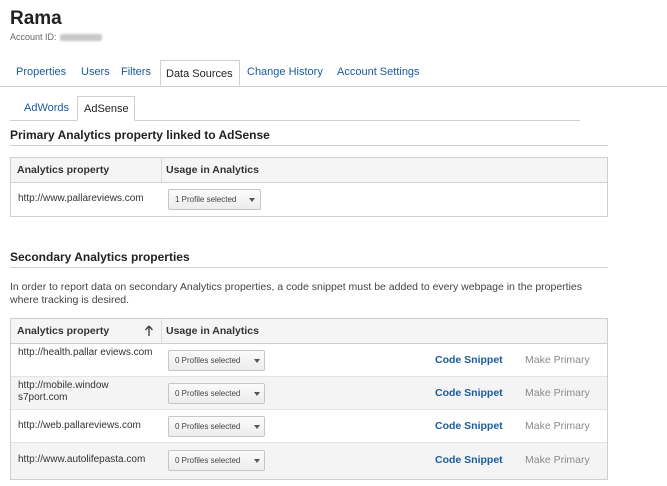  I want to click on property-url: http://health.pallar eviews.com, so click(85, 352).